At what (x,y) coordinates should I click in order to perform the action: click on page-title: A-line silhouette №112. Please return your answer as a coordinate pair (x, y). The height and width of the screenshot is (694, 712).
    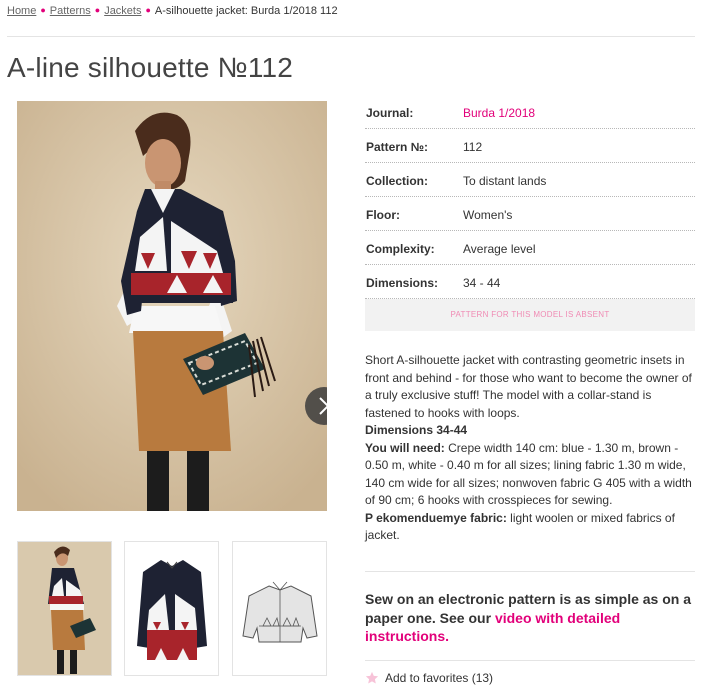
    Looking at the image, I should click on (150, 67).